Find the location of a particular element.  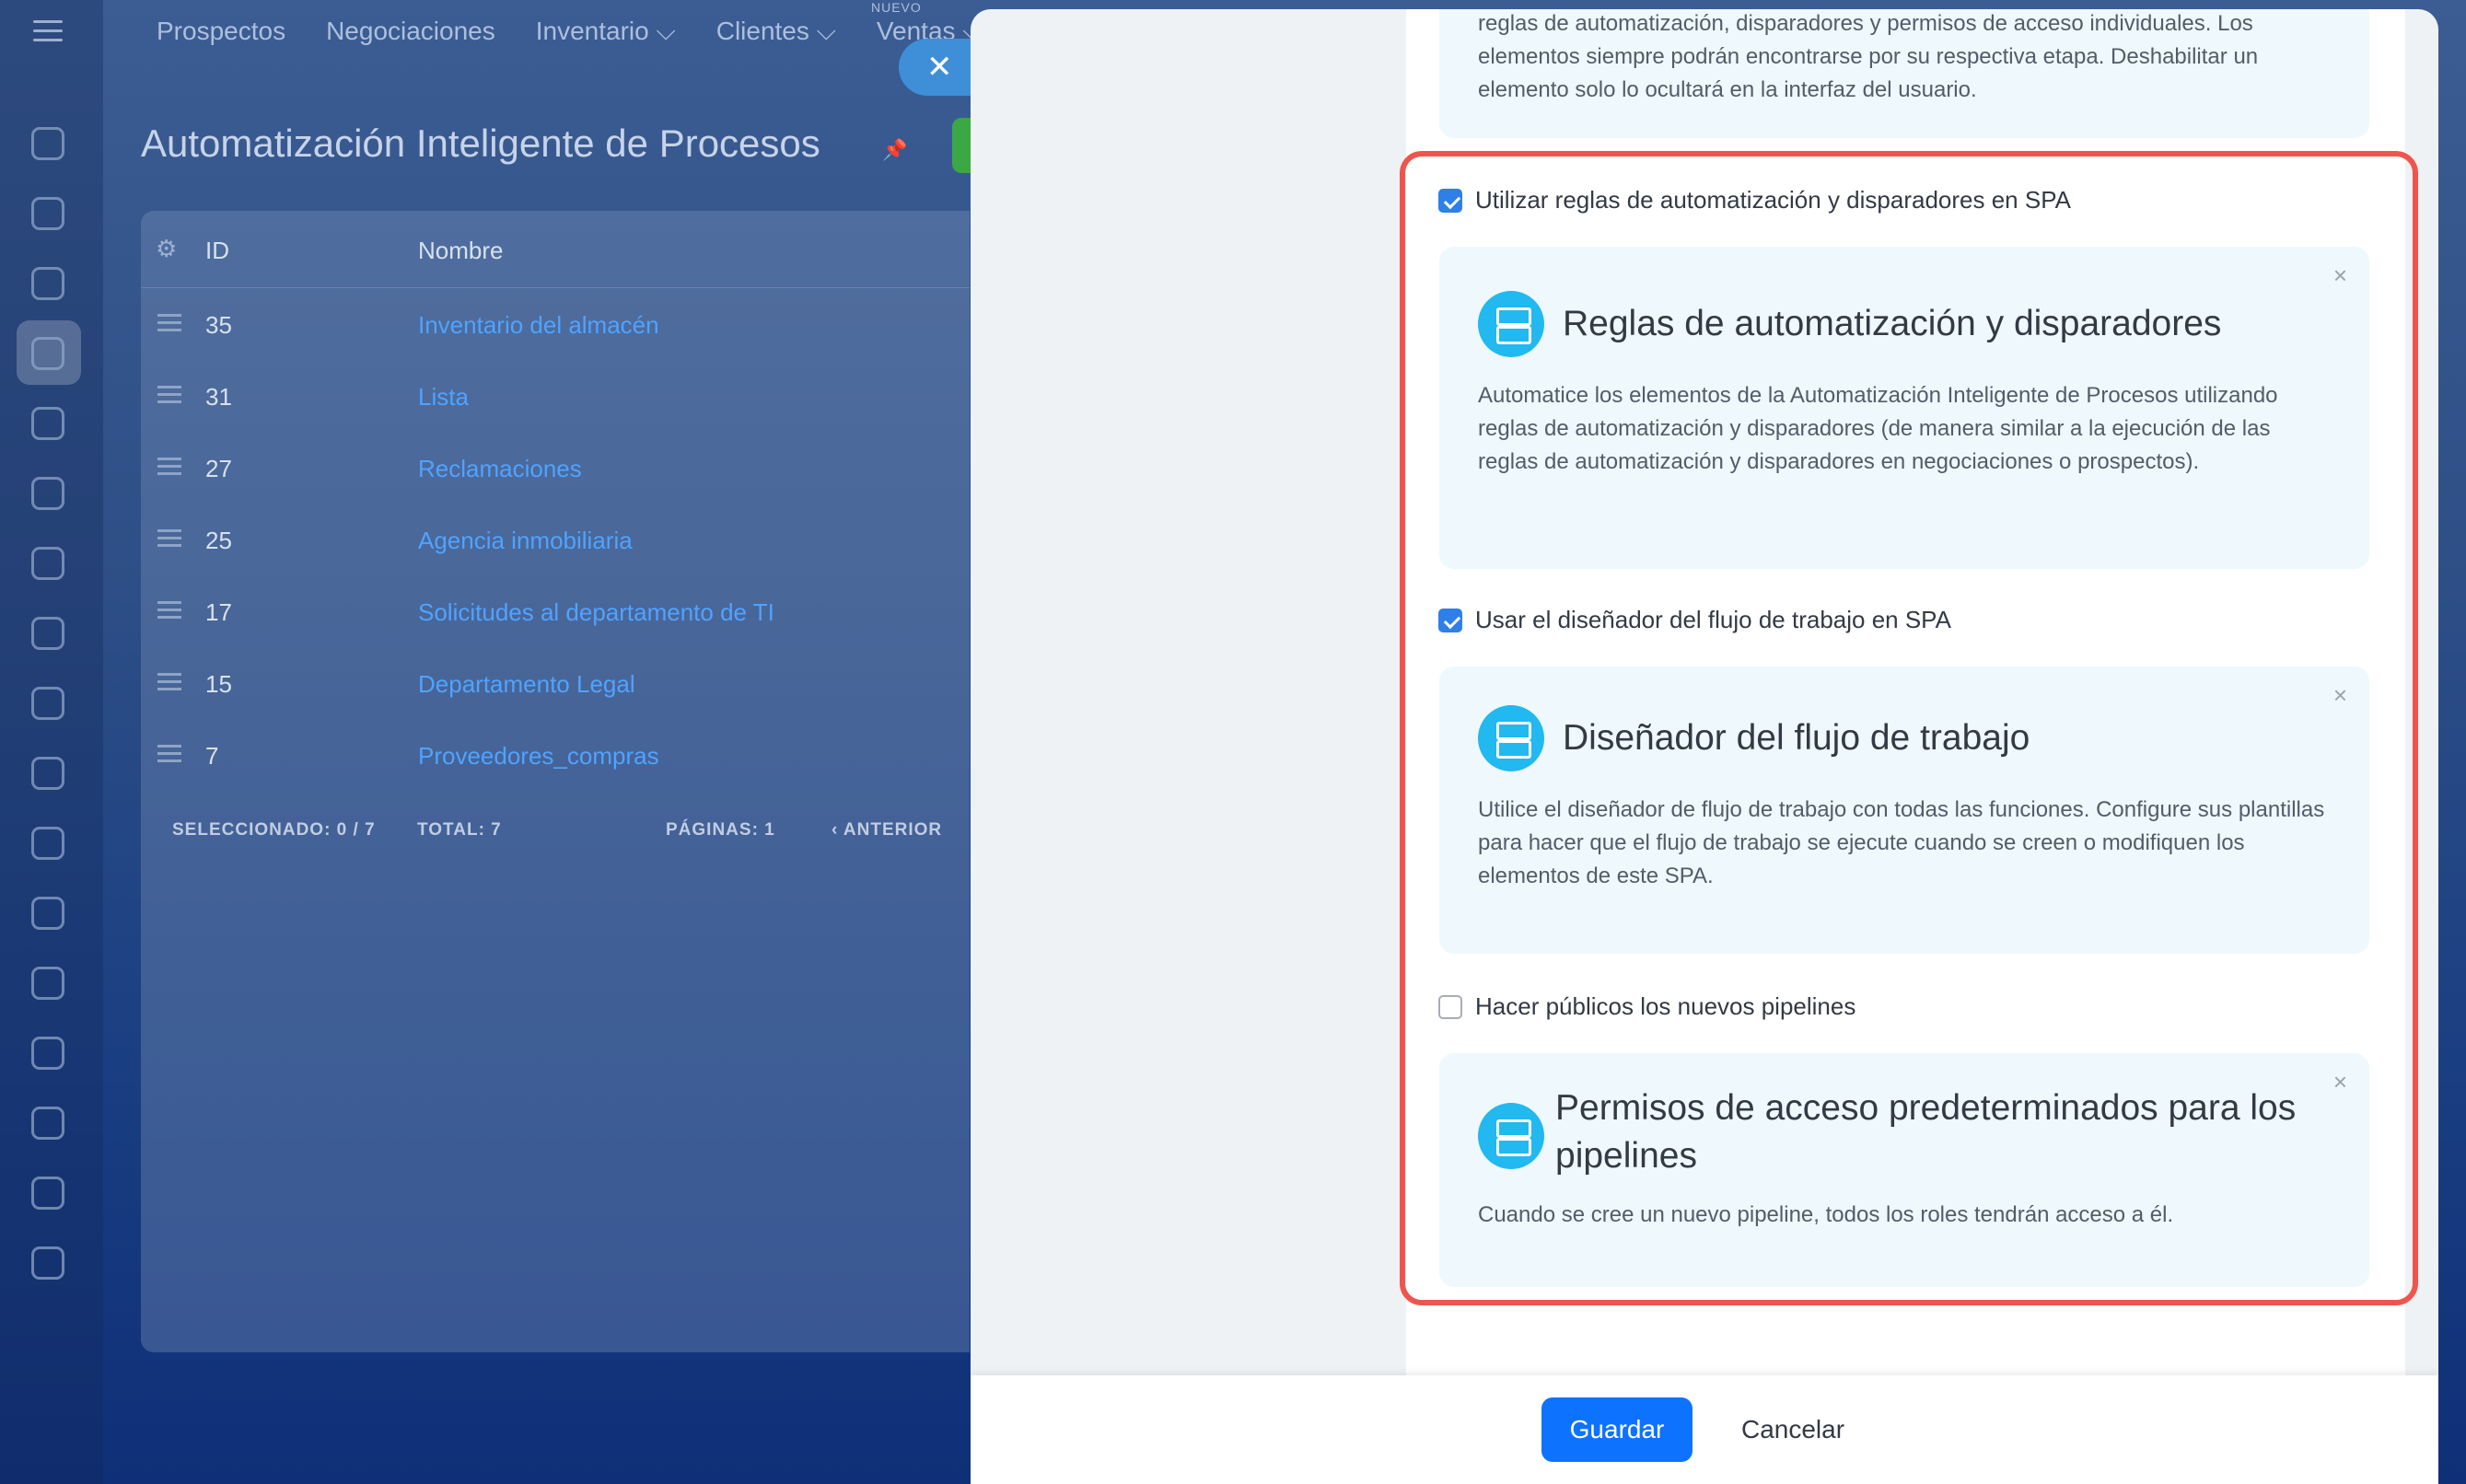

row-id: 31 is located at coordinates (218, 397).